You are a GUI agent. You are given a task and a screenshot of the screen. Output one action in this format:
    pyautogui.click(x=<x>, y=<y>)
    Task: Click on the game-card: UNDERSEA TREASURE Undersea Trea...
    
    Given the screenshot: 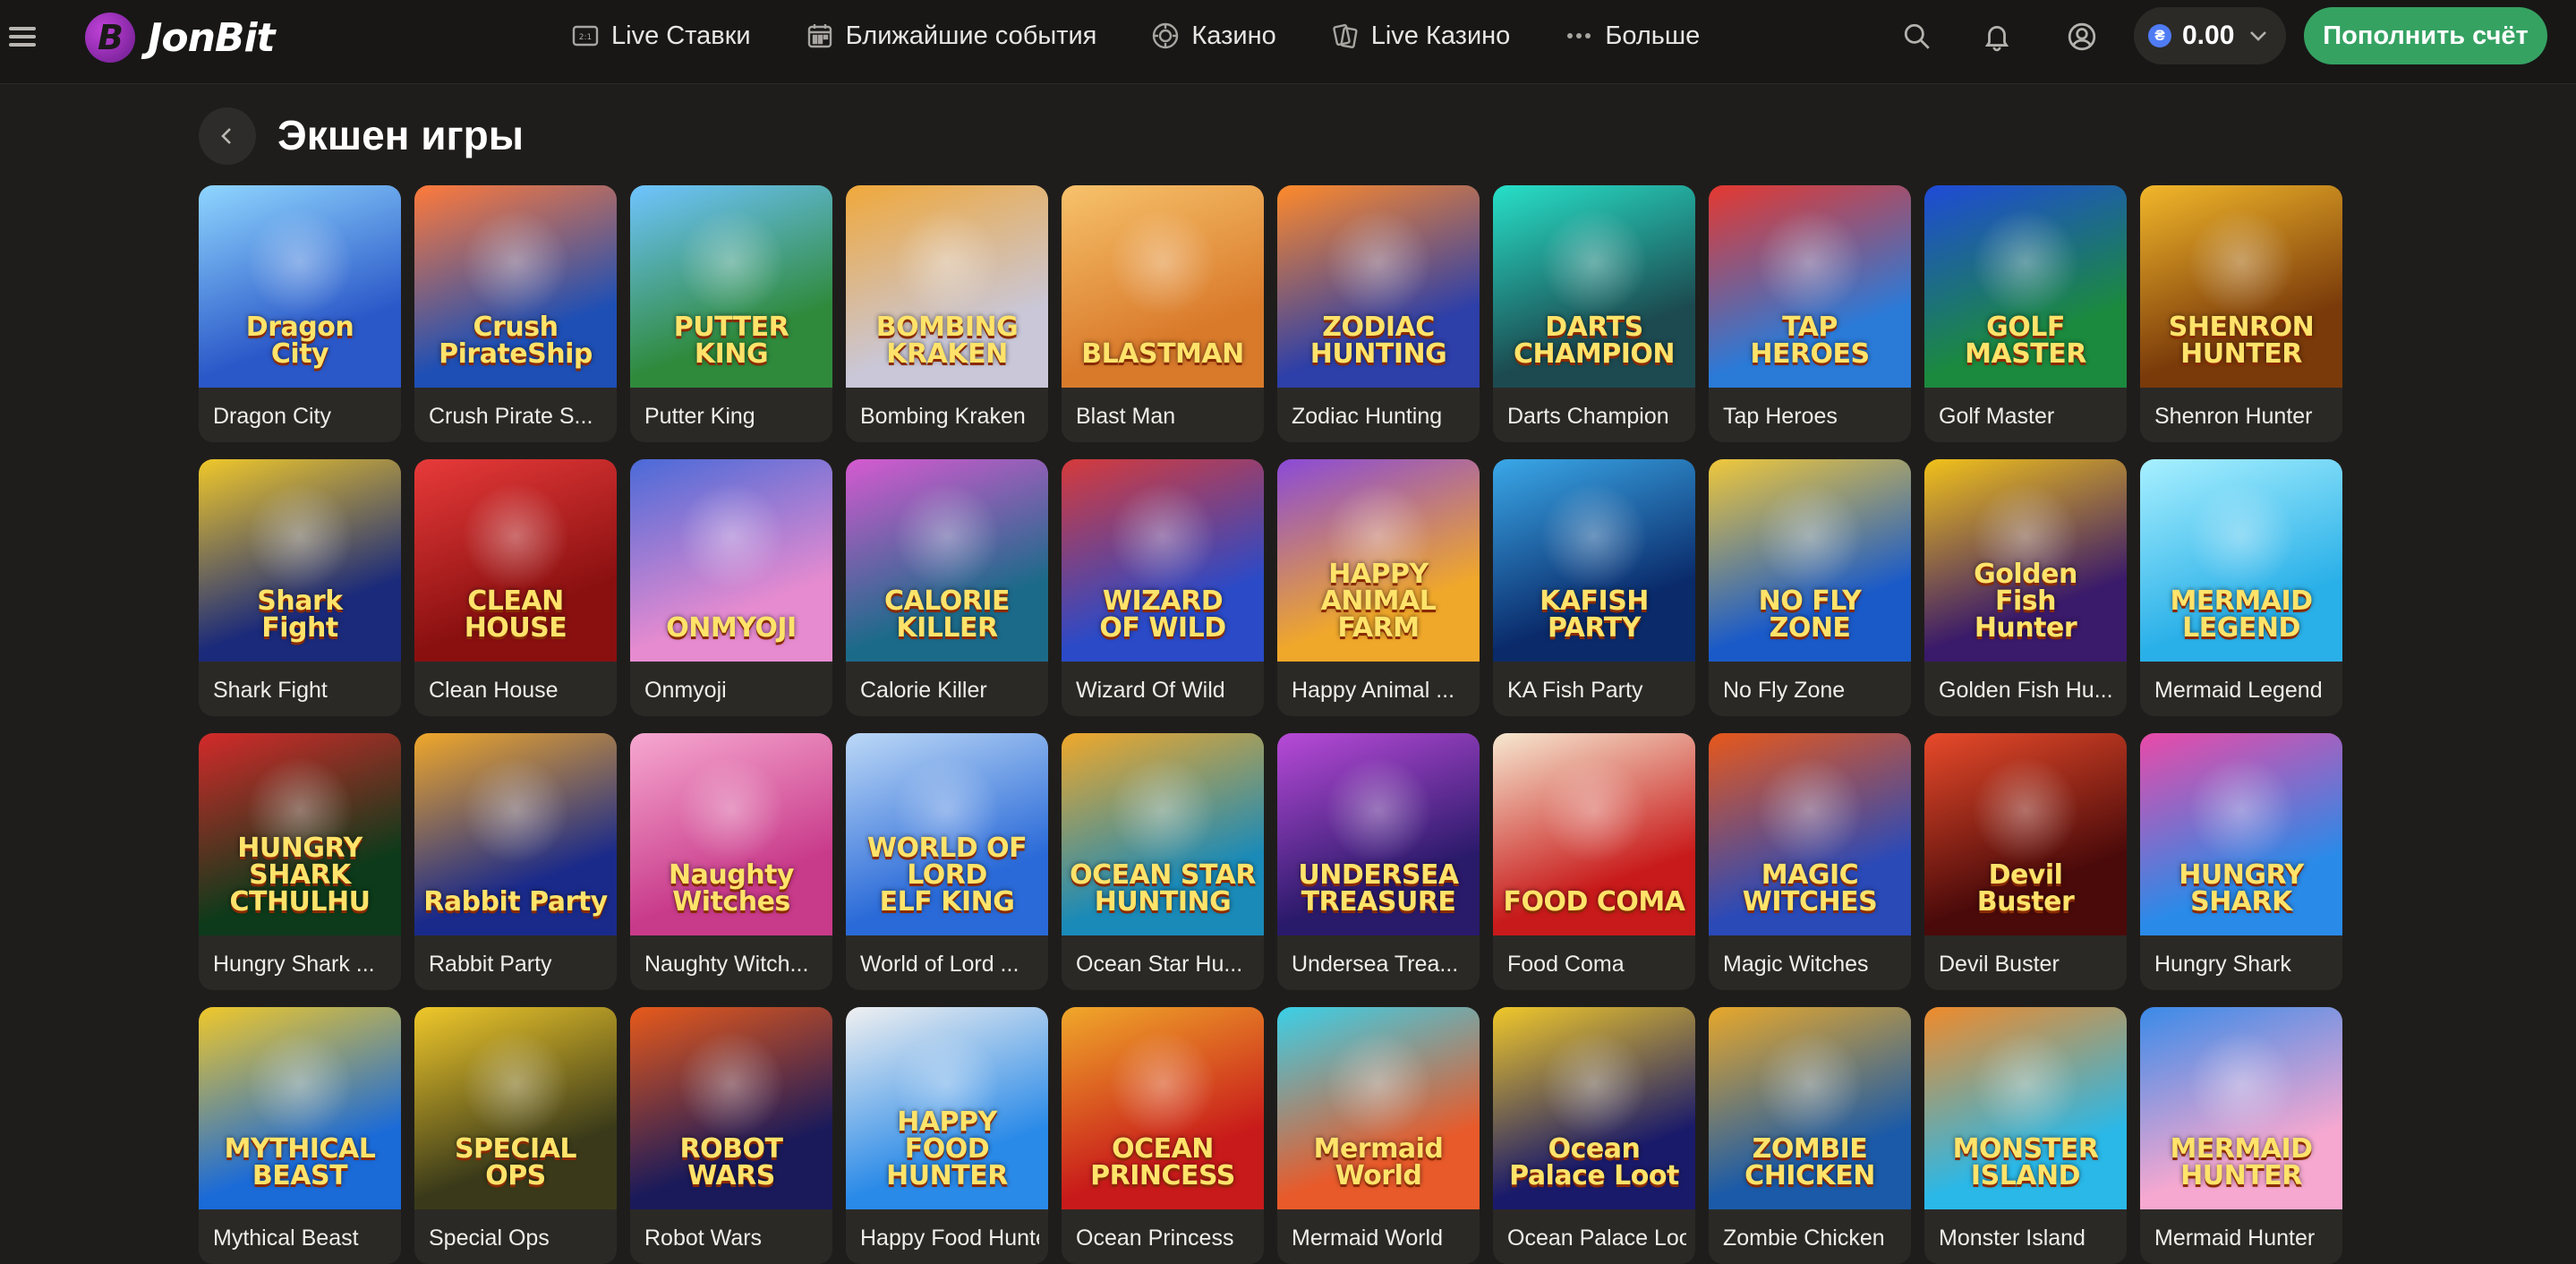 What is the action you would take?
    pyautogui.click(x=1378, y=861)
    